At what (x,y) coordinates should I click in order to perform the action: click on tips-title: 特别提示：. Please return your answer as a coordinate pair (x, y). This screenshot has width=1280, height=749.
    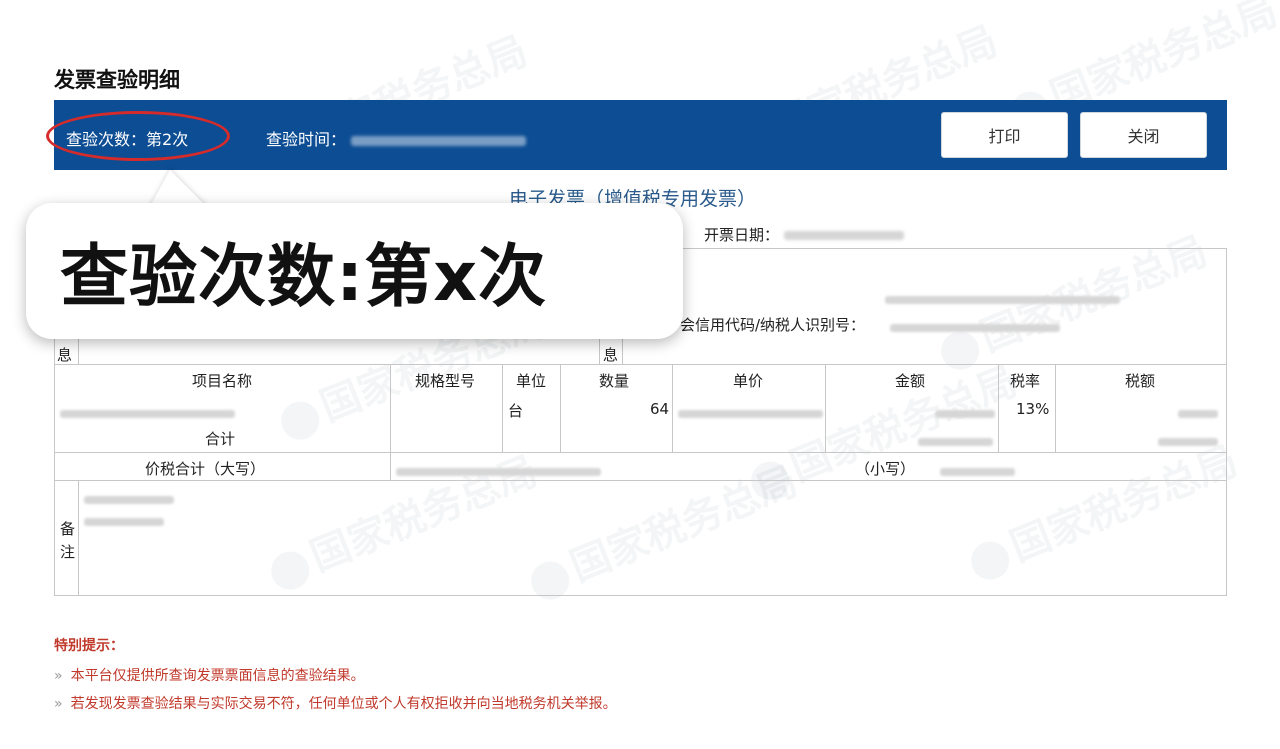
    Looking at the image, I should click on (89, 646).